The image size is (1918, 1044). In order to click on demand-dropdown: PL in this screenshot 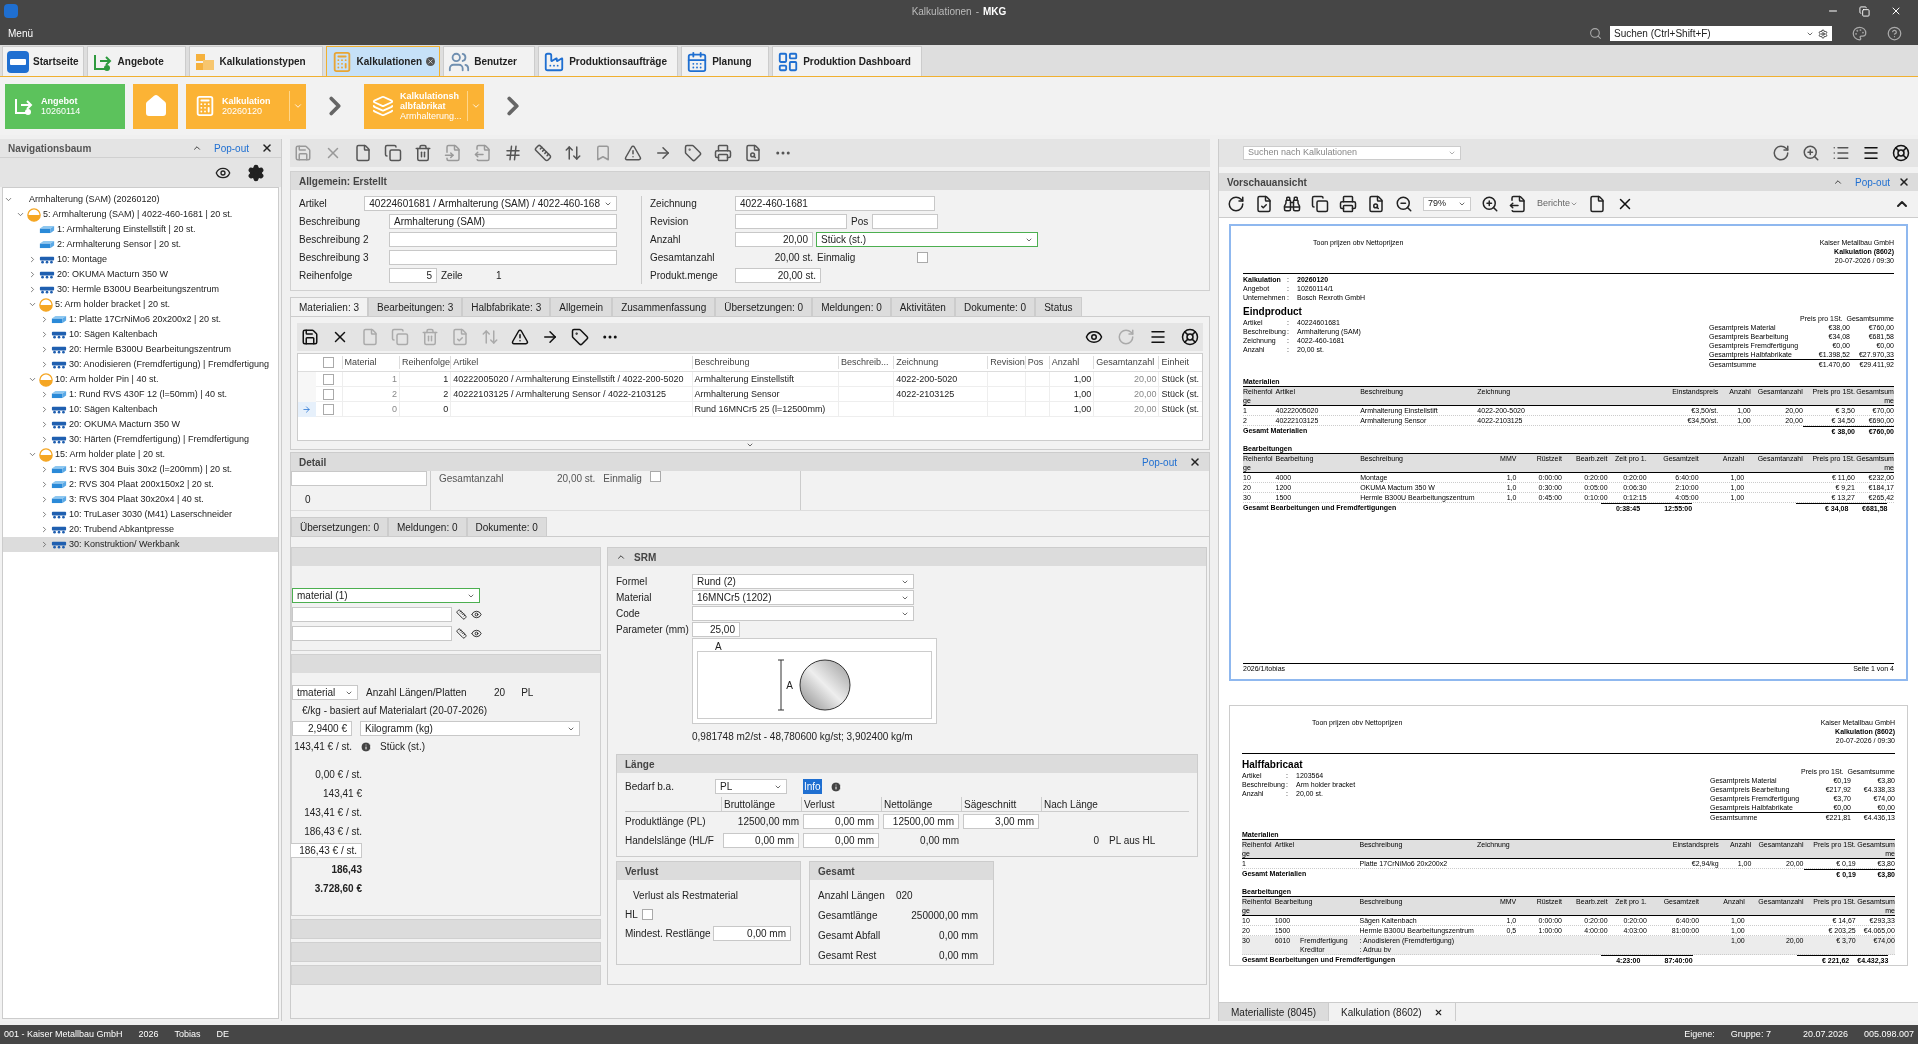, I will do `click(751, 786)`.